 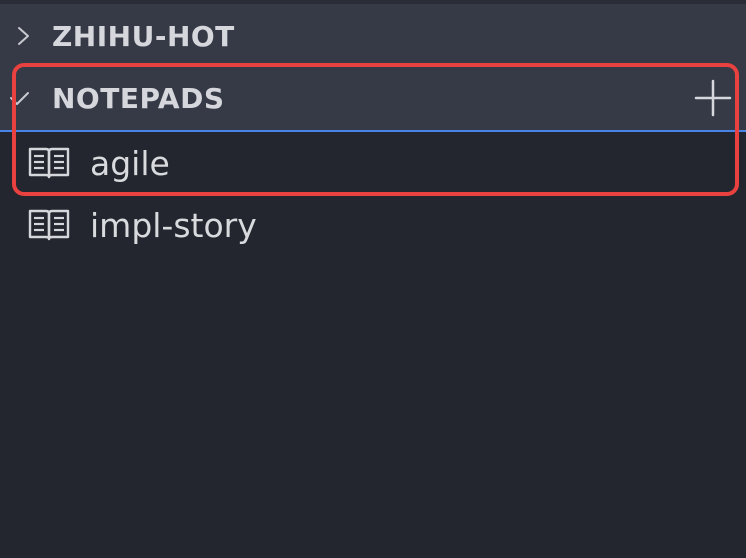 What do you see at coordinates (373, 163) in the screenshot?
I see `notepad-item-agile: agile` at bounding box center [373, 163].